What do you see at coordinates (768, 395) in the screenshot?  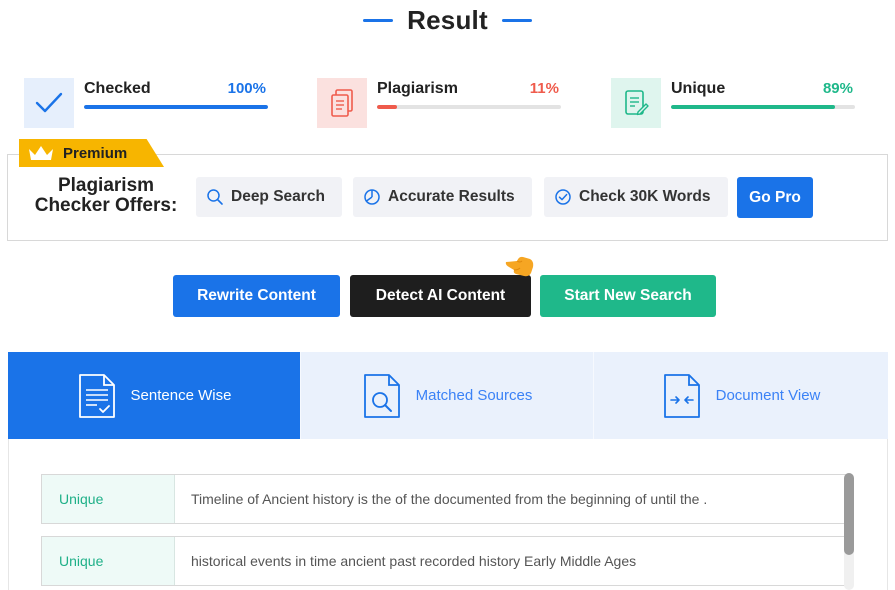 I see `tab-document-view-label: Document View` at bounding box center [768, 395].